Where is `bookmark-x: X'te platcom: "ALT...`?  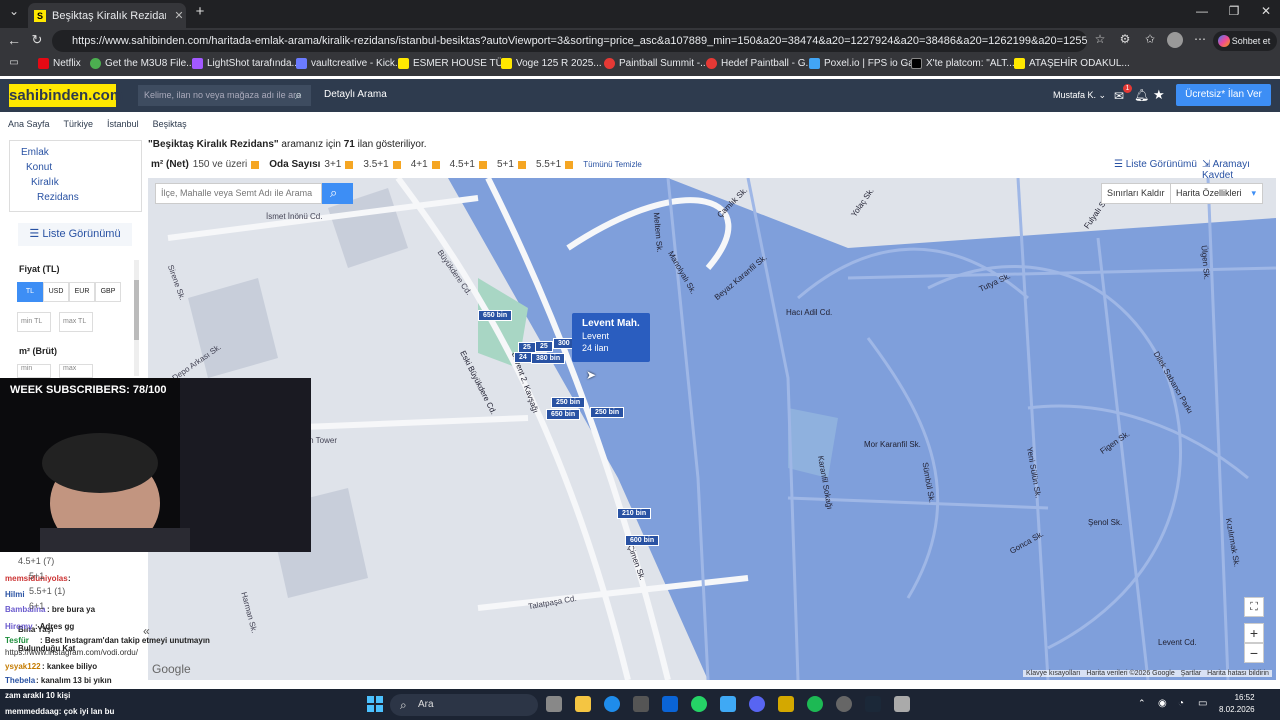 bookmark-x: X'te platcom: "ALT... is located at coordinates (963, 63).